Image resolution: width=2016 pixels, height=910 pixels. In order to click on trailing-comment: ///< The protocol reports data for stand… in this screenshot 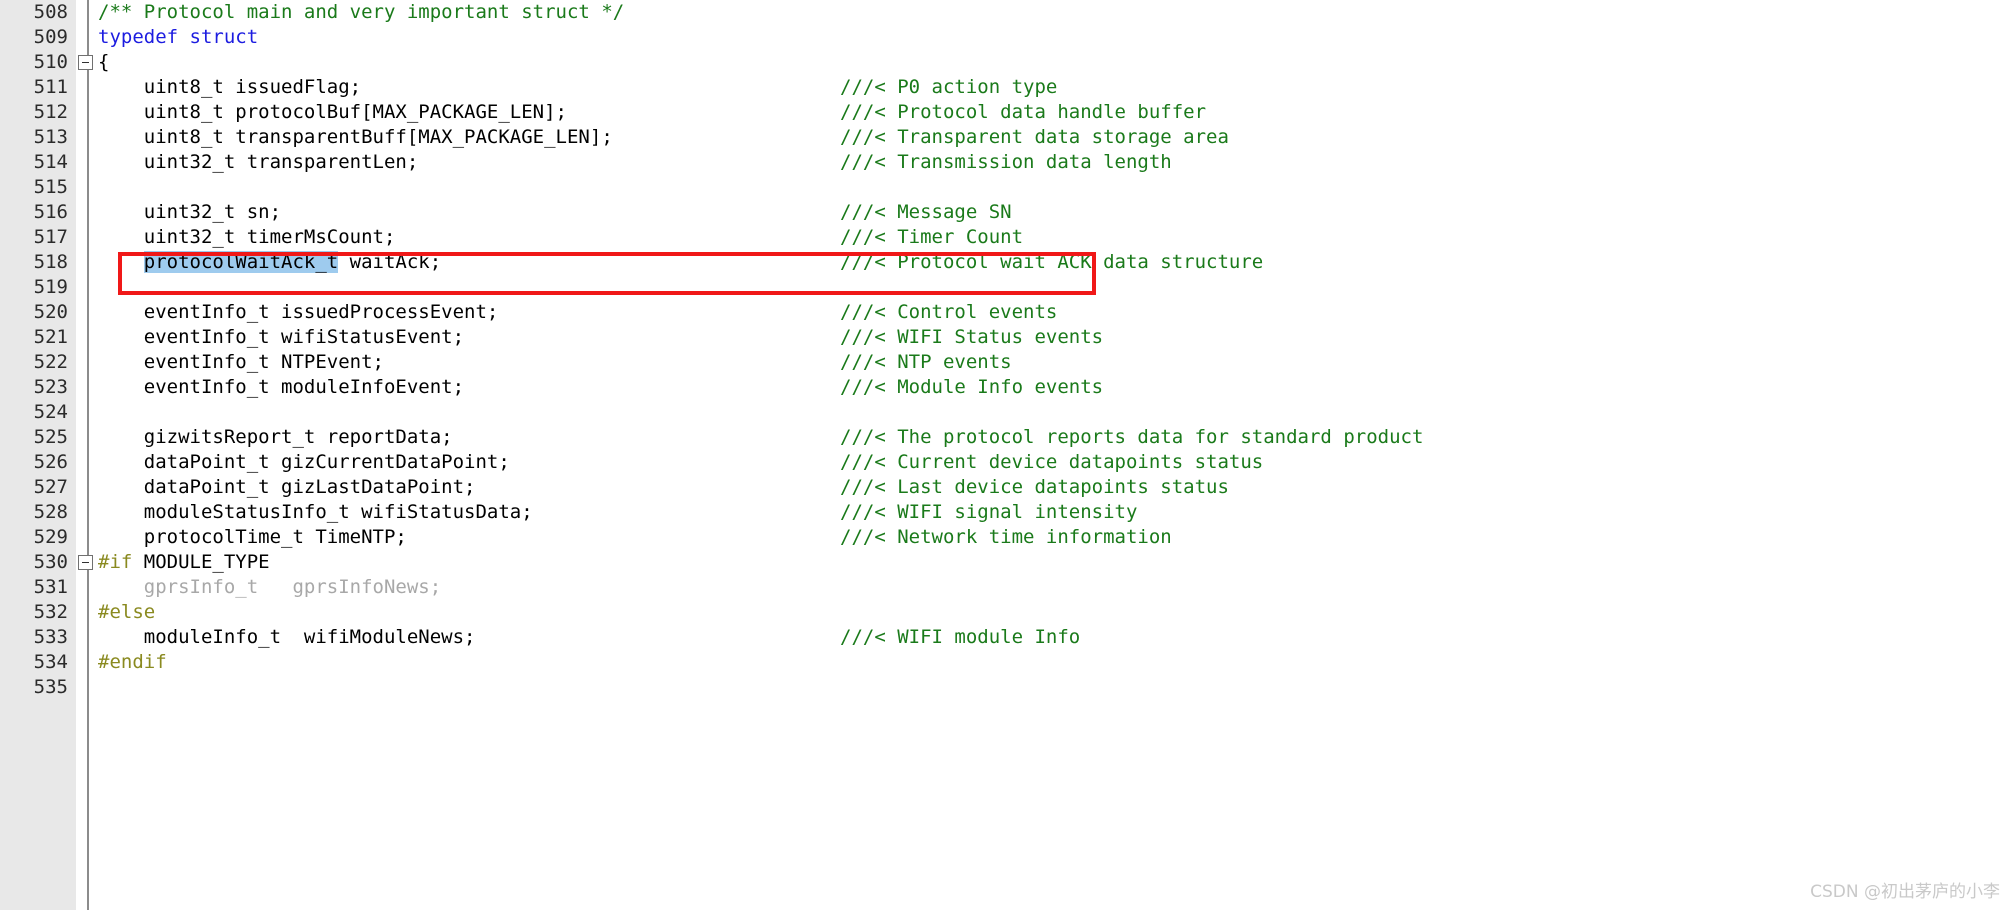, I will do `click(1132, 437)`.